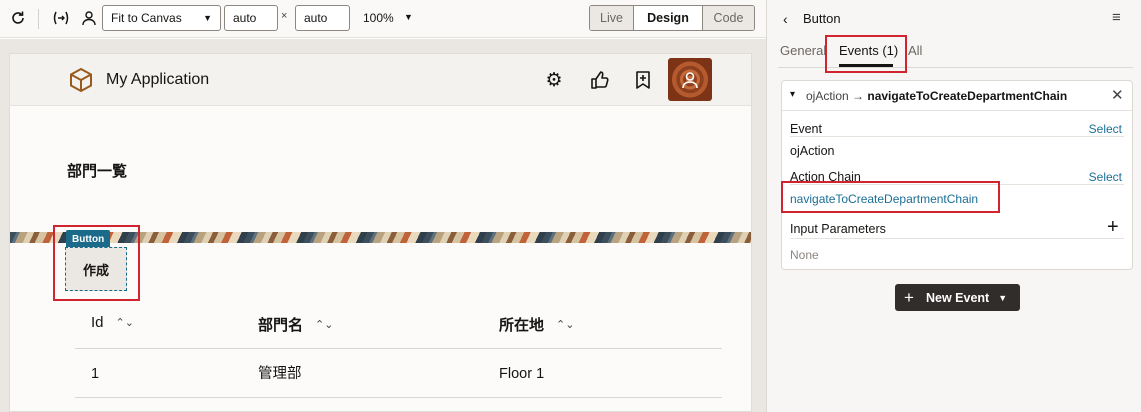 This screenshot has width=1141, height=412. What do you see at coordinates (18, 18) in the screenshot?
I see `refresh-icon` at bounding box center [18, 18].